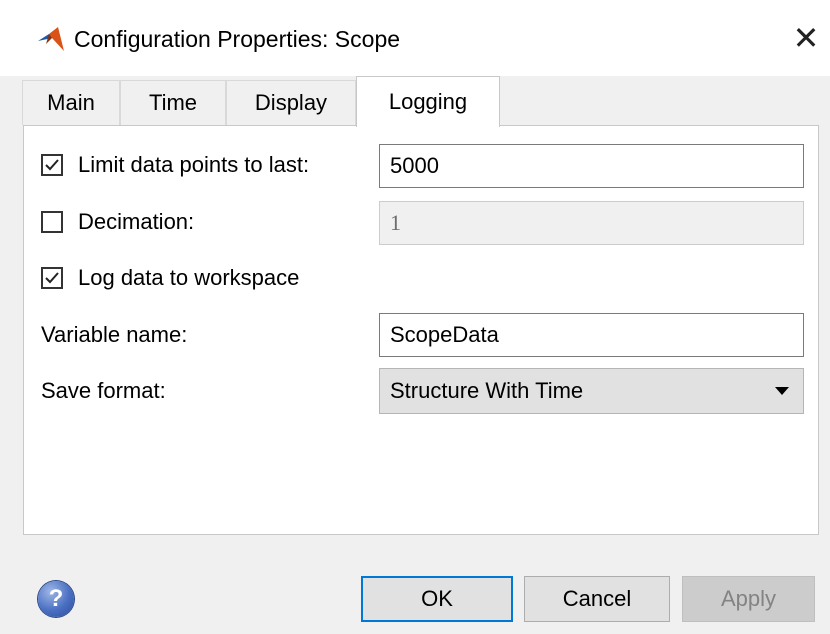 This screenshot has width=830, height=634. I want to click on variable-name-label: Variable name:, so click(114, 334).